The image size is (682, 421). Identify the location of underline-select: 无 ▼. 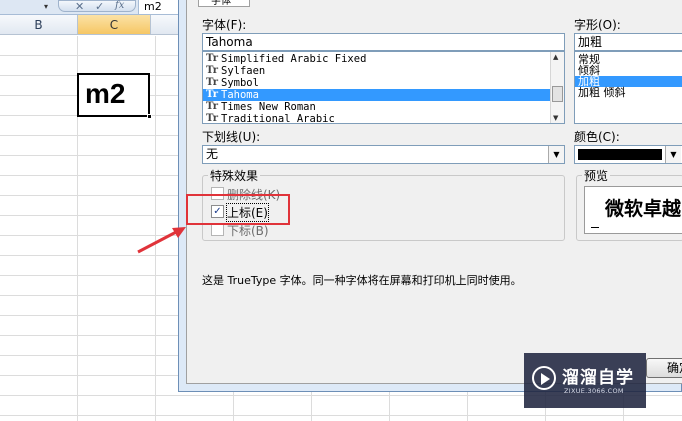
(383, 154).